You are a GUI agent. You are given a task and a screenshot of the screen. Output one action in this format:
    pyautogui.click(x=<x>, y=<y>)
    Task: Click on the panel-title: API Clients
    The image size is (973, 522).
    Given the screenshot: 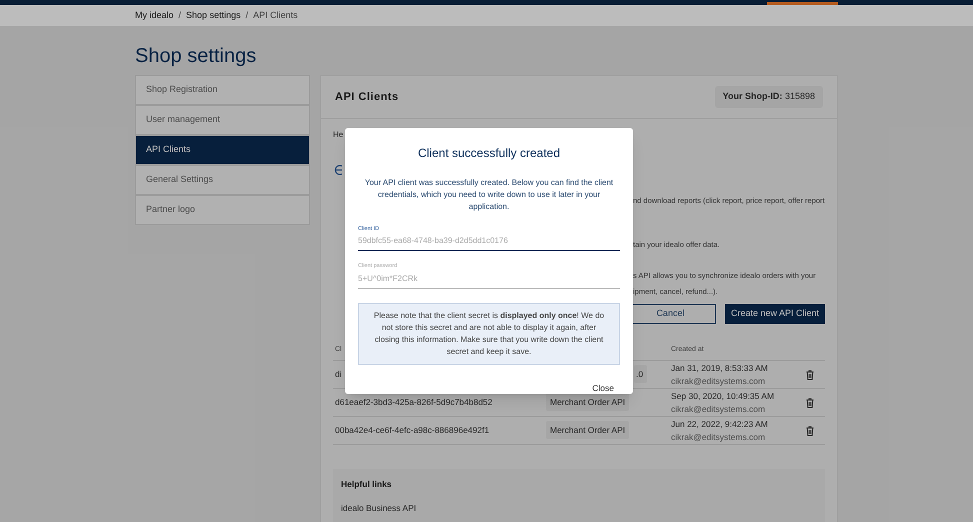 What is the action you would take?
    pyautogui.click(x=367, y=97)
    